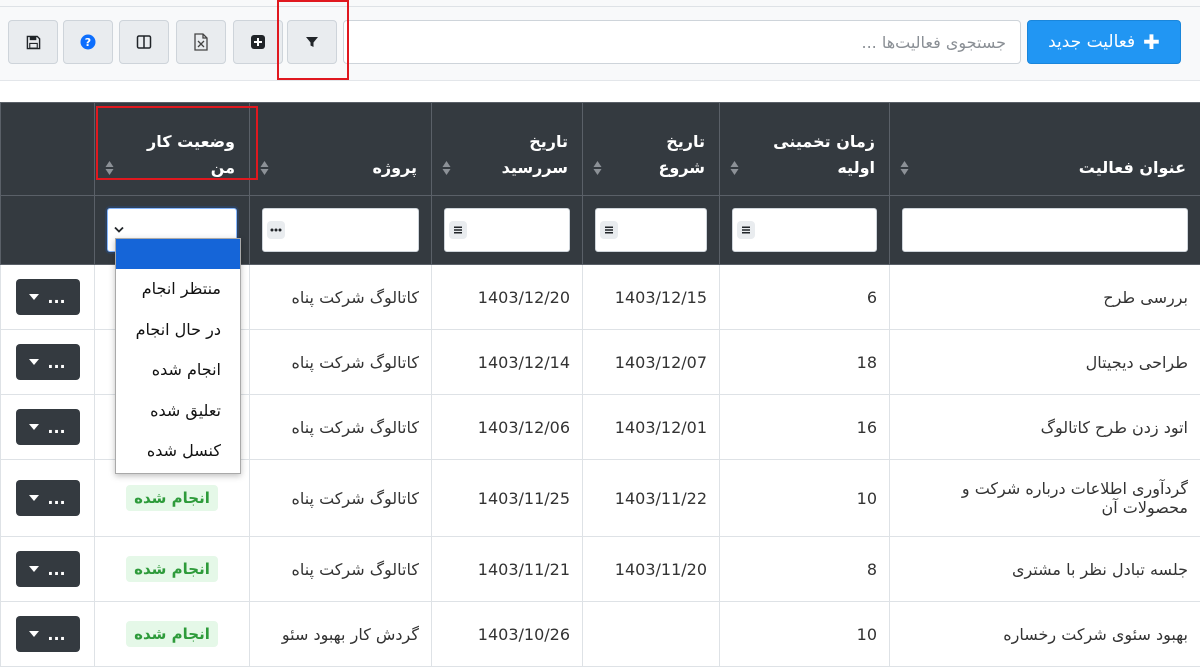  Describe the element at coordinates (276, 230) in the screenshot. I see `ellipsis-menu-icon` at that location.